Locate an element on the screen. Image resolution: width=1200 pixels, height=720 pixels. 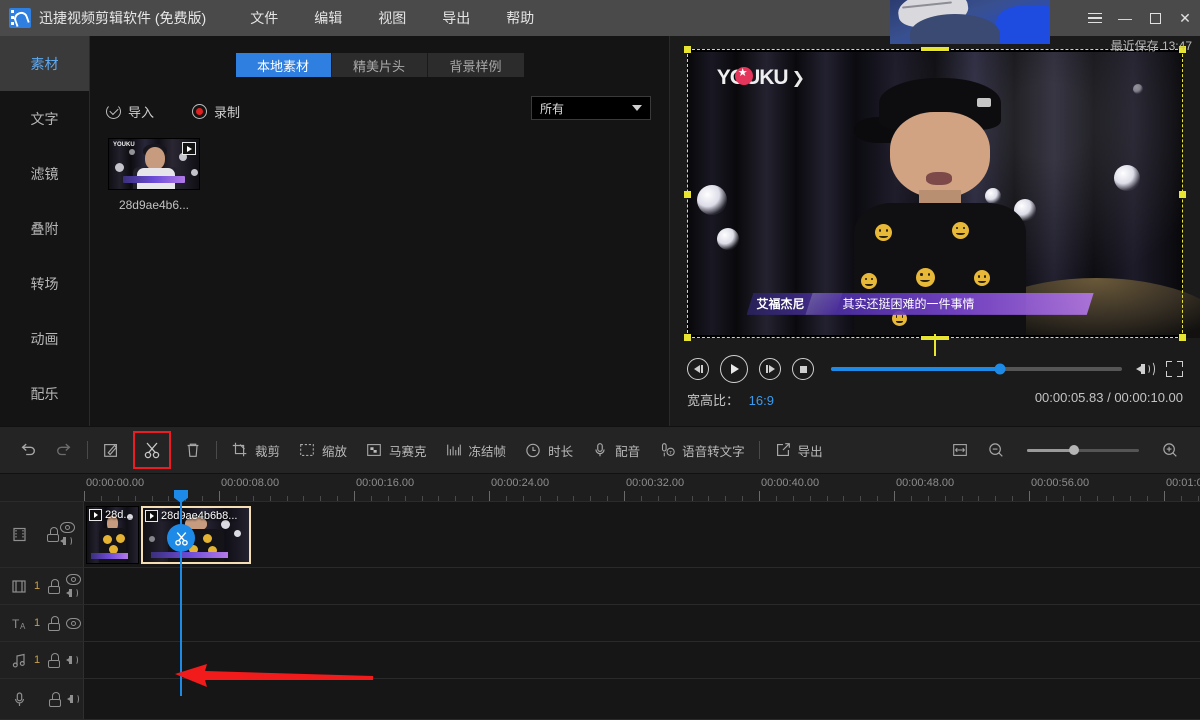
fit-timeline-button is located at coordinates (960, 450).